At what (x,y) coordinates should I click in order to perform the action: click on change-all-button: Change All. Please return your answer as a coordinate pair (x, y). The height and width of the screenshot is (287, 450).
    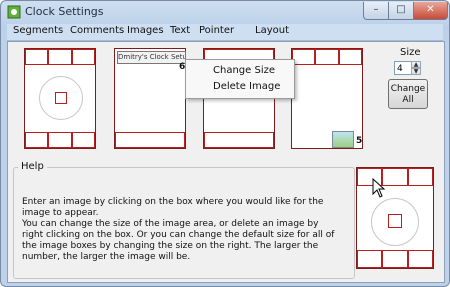
    Looking at the image, I should click on (408, 94).